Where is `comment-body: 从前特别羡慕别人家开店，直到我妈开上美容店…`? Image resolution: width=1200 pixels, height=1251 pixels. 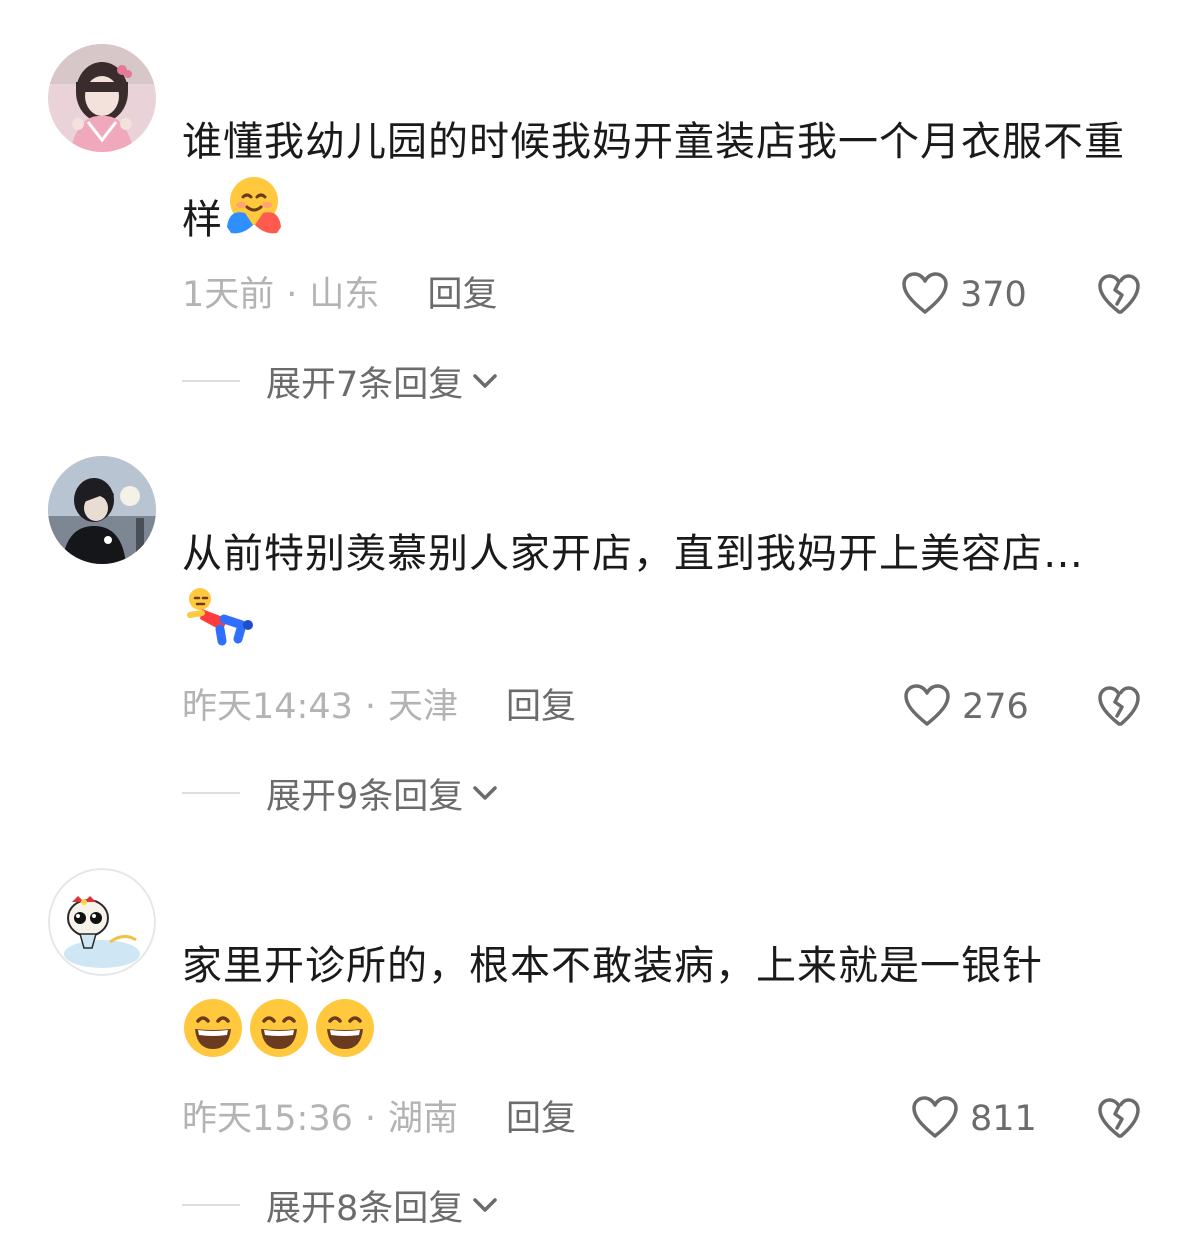 comment-body: 从前特别羡慕别人家开店，直到我妈开上美容店… is located at coordinates (662, 594).